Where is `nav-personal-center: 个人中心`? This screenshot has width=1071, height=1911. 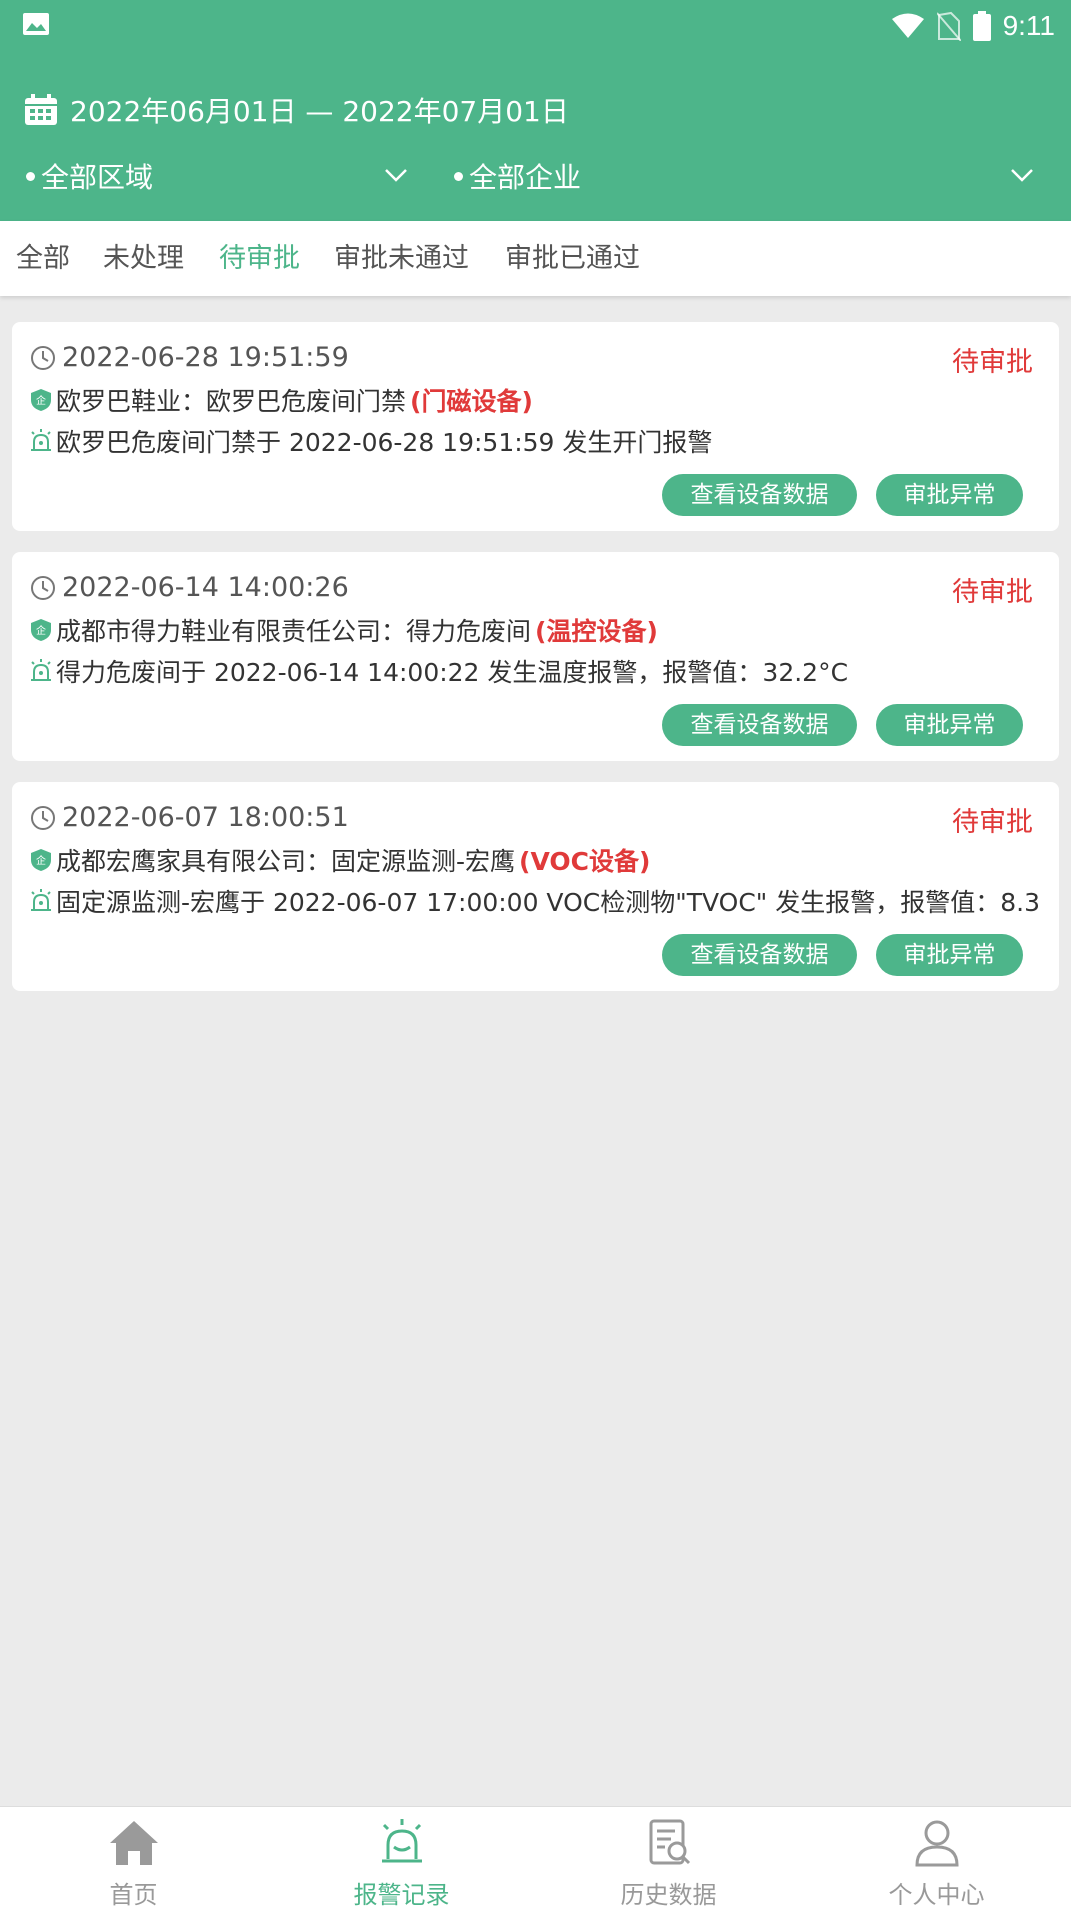
nav-personal-center: 个人中心 is located at coordinates (936, 1859).